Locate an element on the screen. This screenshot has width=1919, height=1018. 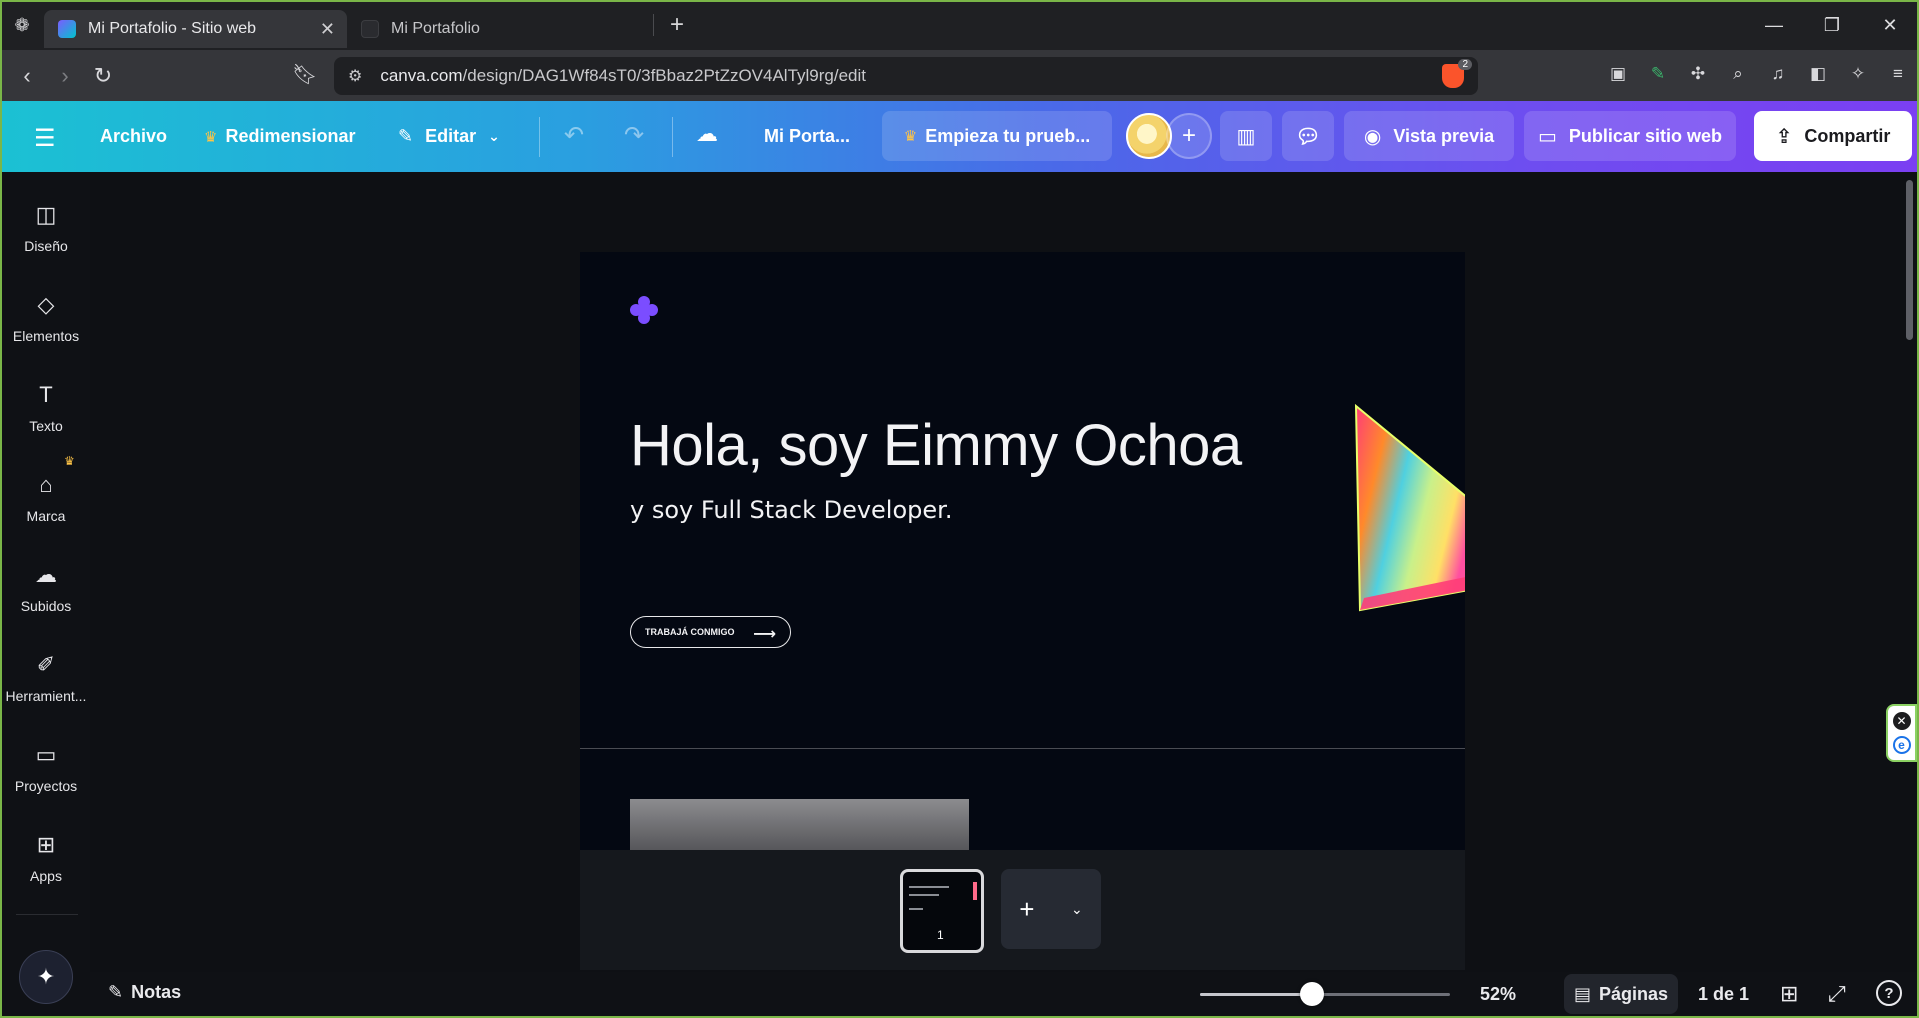
notes-button: ✎ Notas is located at coordinates (144, 992).